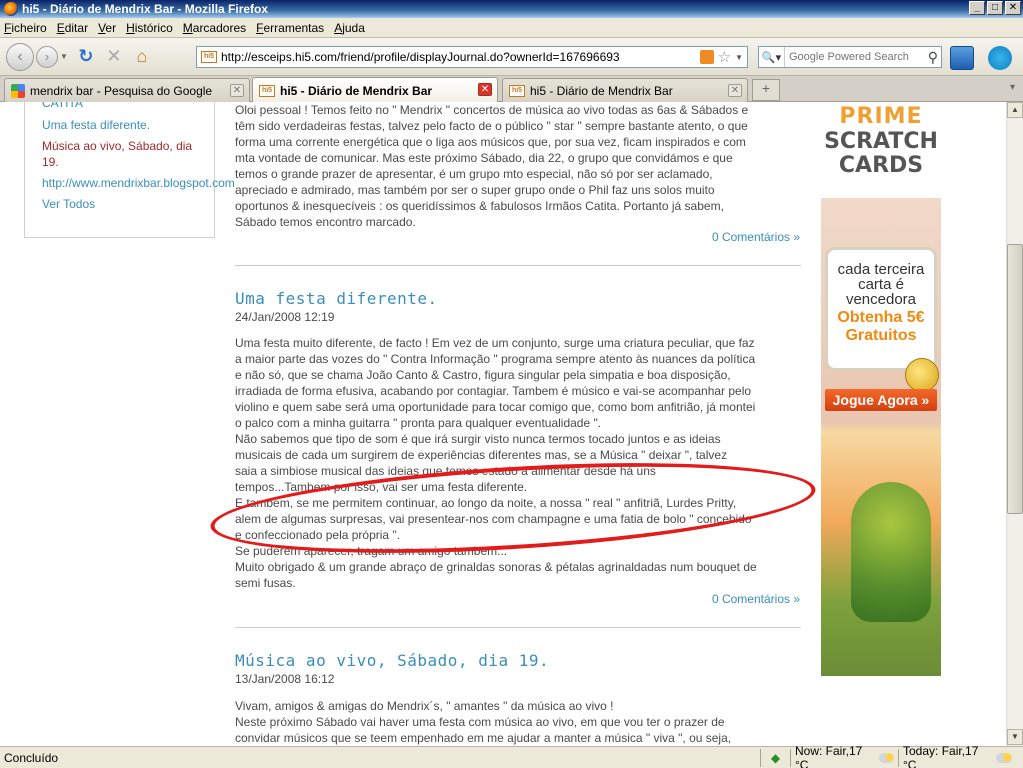 This screenshot has width=1023, height=768. I want to click on extension-icon, so click(962, 58).